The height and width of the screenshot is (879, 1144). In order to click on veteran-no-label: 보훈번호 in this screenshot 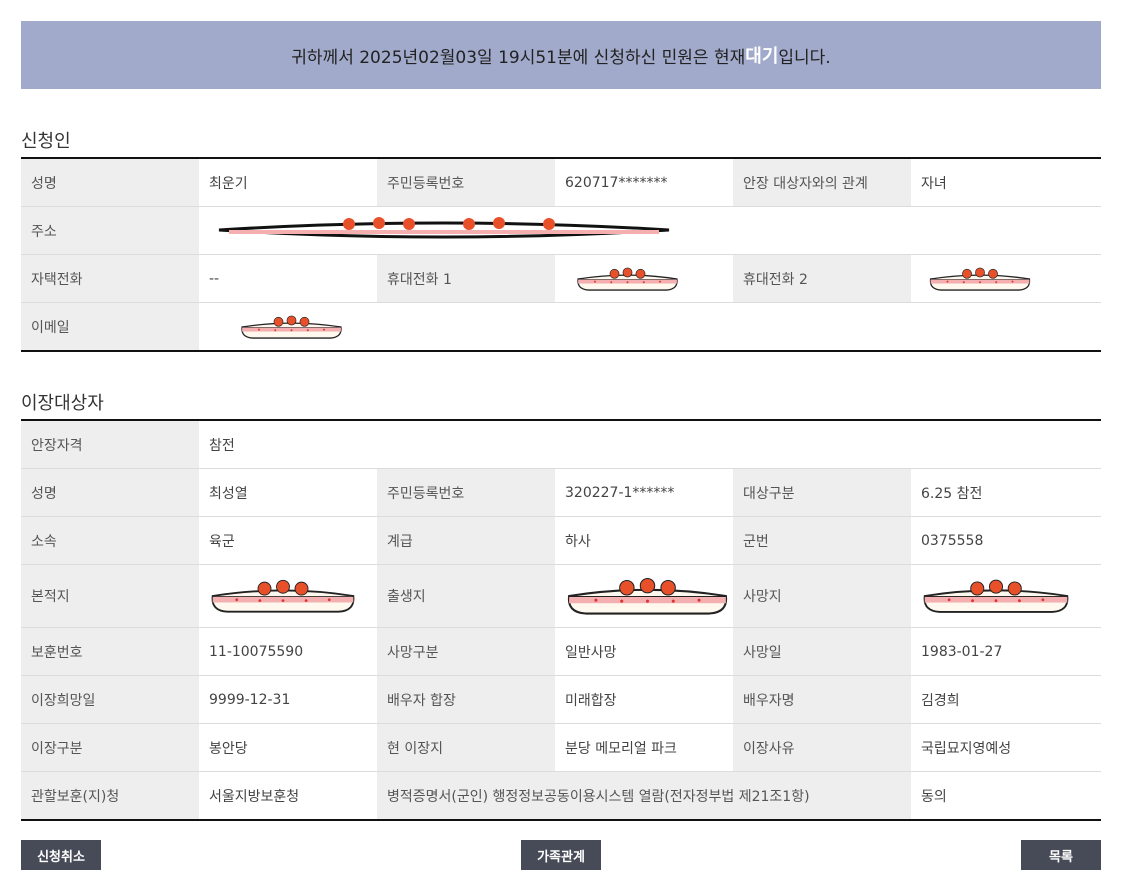, I will do `click(110, 651)`.